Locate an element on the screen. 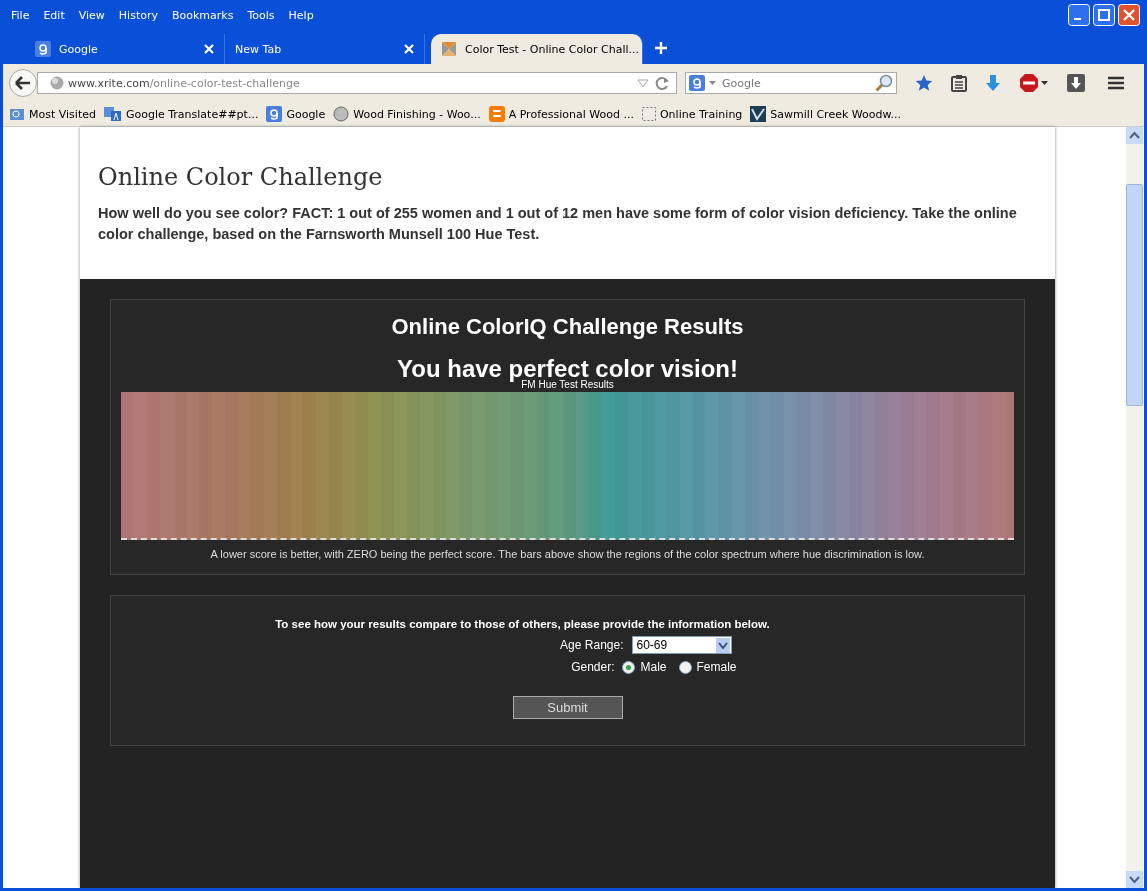  caret-icon is located at coordinates (712, 83).